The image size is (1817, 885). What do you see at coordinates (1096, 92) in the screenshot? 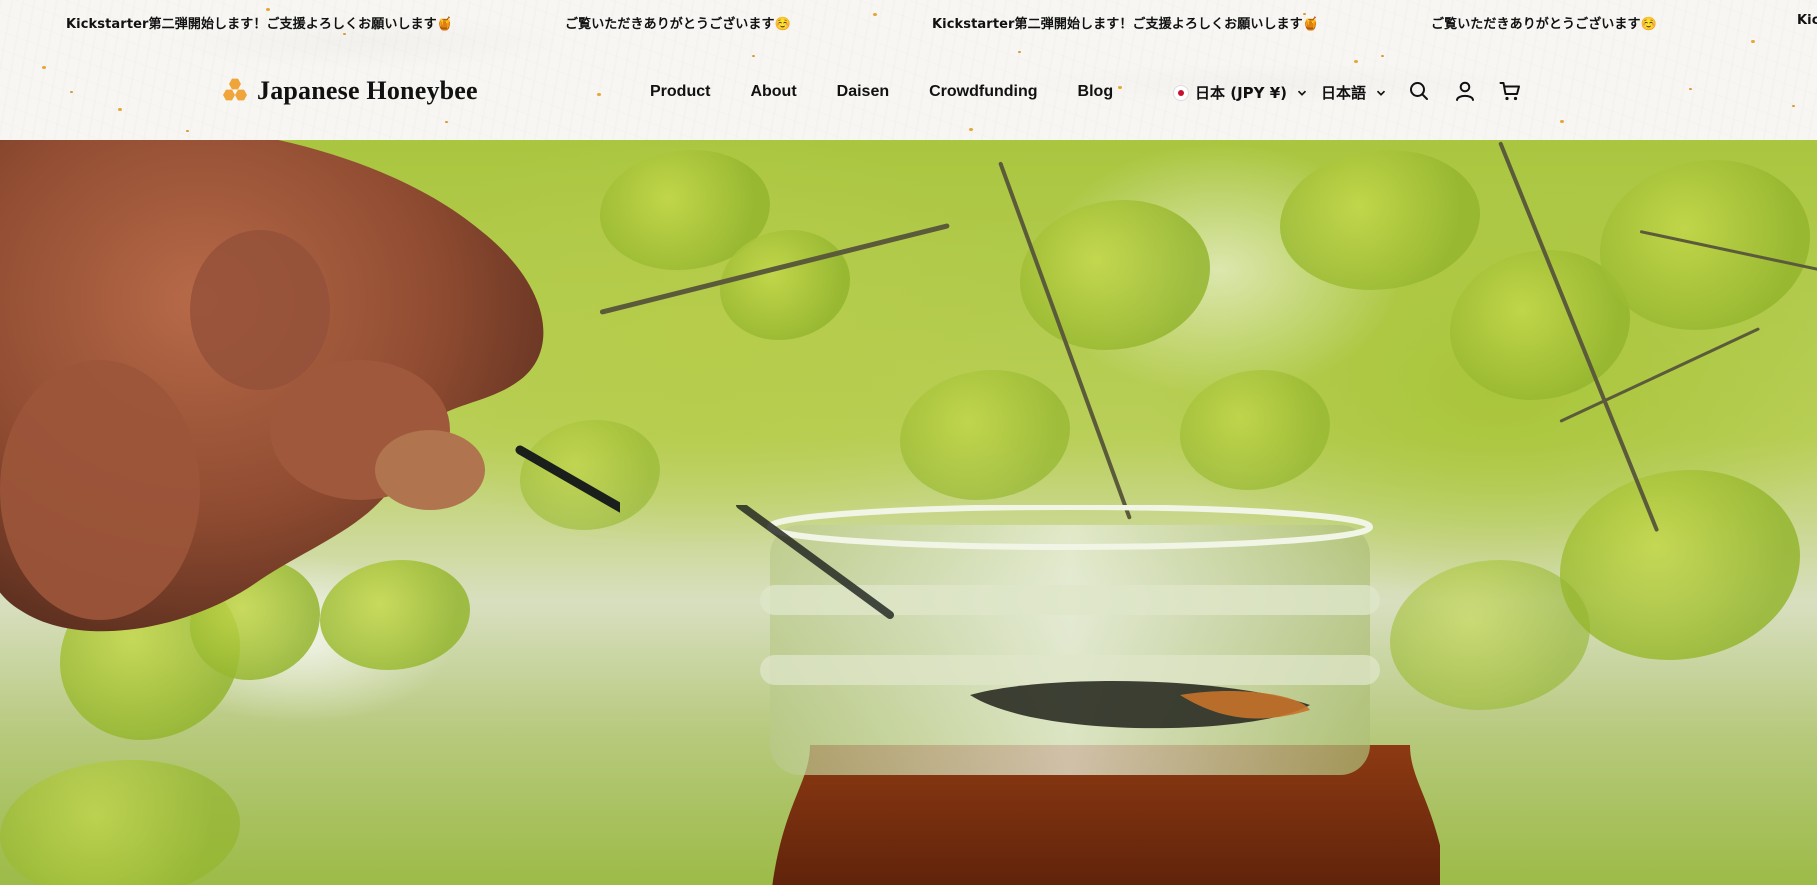
I see `nav-item-blog: Blog` at bounding box center [1096, 92].